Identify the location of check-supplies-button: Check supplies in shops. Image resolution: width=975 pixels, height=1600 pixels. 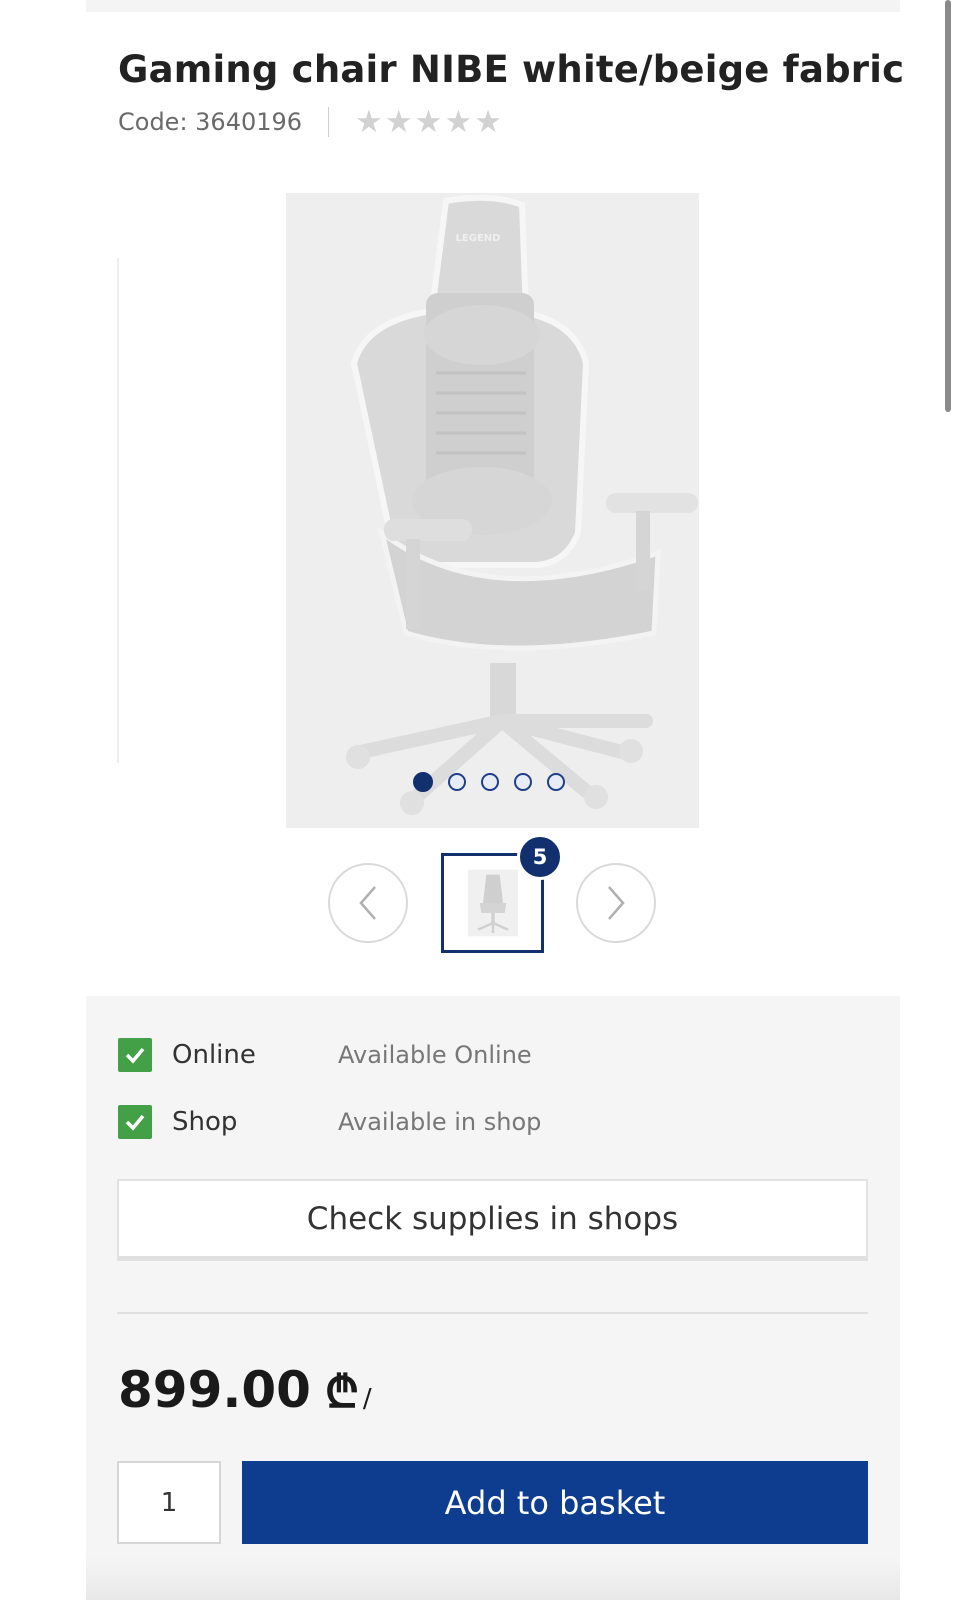
(492, 1220).